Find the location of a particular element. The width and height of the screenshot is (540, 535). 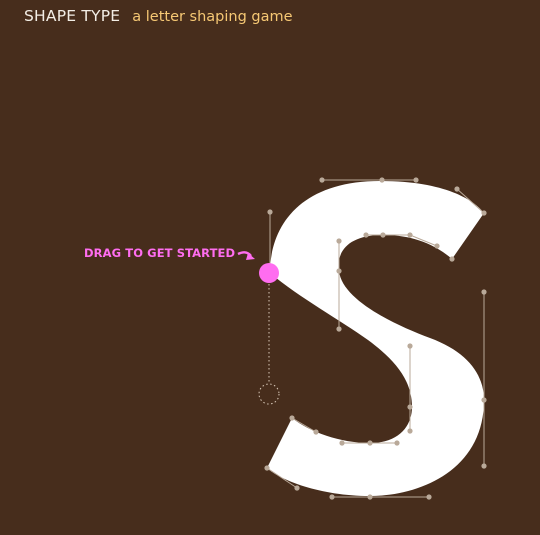

drag-hint-text: DRAG TO GET STARTED is located at coordinates (160, 253).